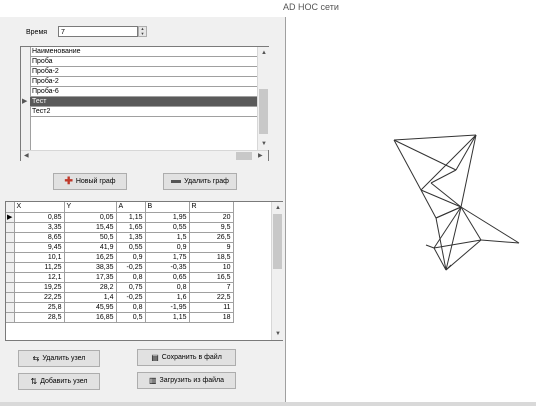 The width and height of the screenshot is (536, 406). I want to click on cell-y: 50,5, so click(90, 237).